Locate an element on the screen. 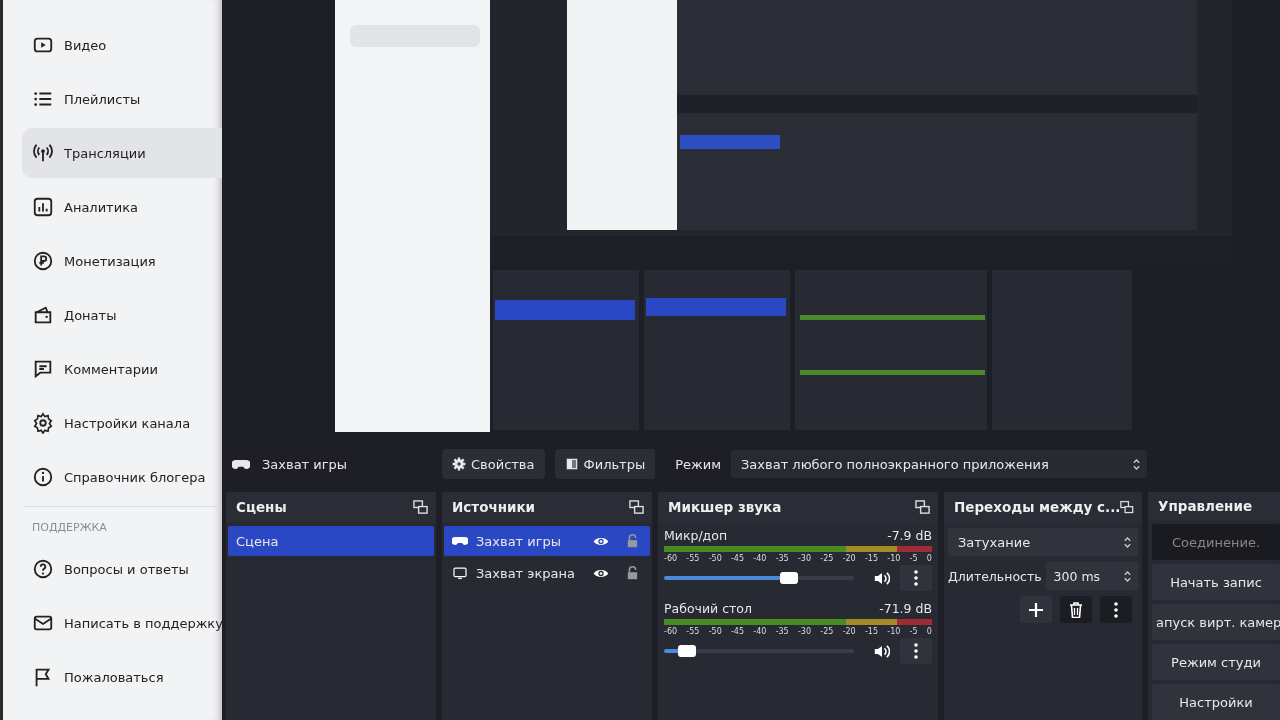 This screenshot has width=1280, height=720. control-button: апуск вирт. камер is located at coordinates (1216, 622).